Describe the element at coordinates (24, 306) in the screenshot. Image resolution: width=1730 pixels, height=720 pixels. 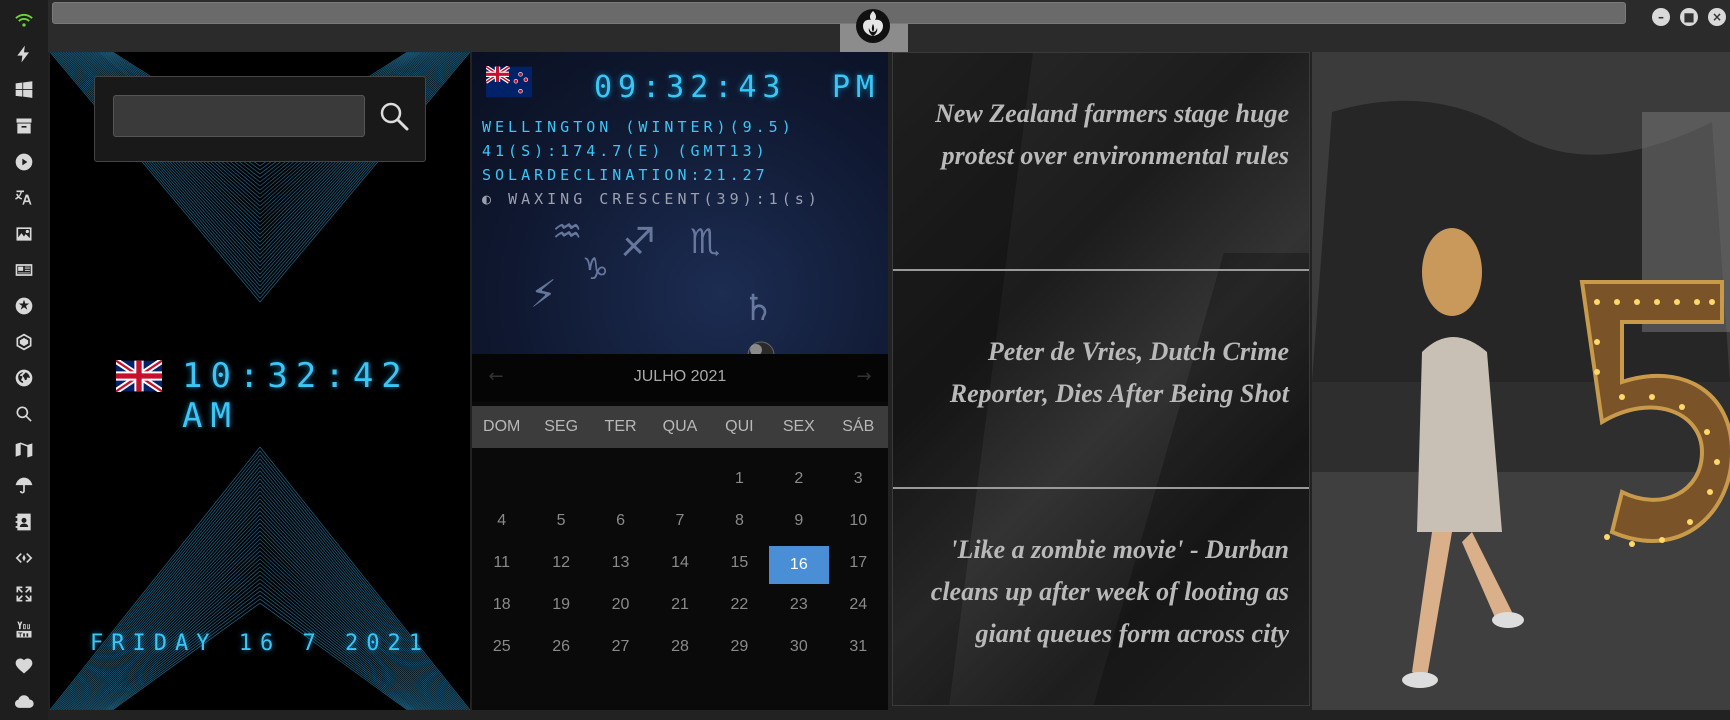
I see `atom-icon` at that location.